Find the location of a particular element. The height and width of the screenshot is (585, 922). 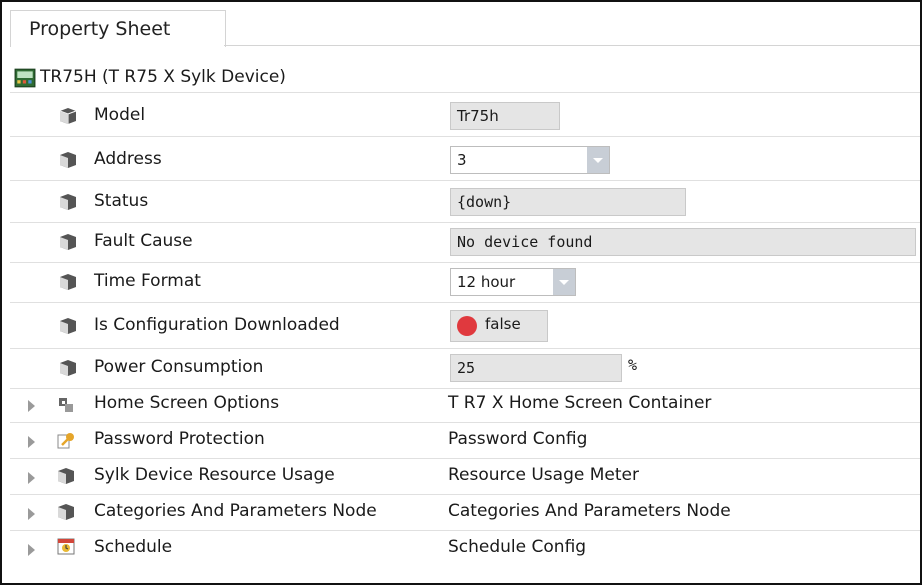

node-value: Categories And Parameters Node is located at coordinates (589, 511).